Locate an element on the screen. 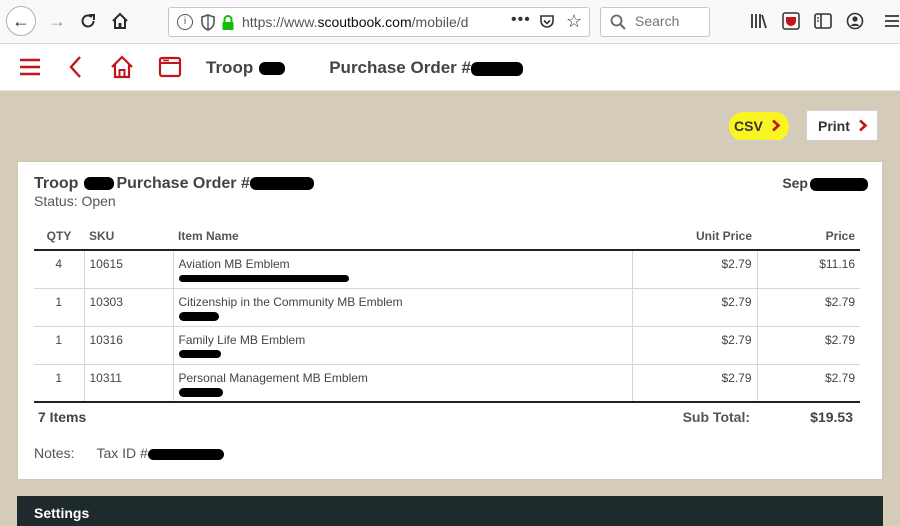 The width and height of the screenshot is (900, 526). row-sku: 10311 is located at coordinates (128, 383).